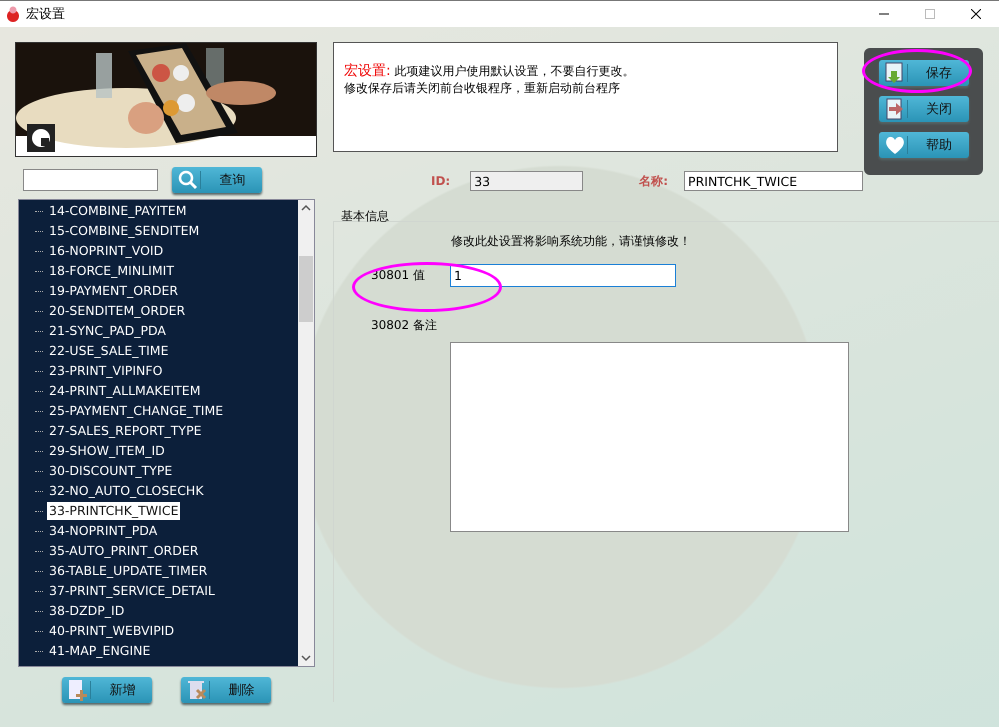  I want to click on tree-item: 36-TABLE_UPDATE_TIMER, so click(128, 571).